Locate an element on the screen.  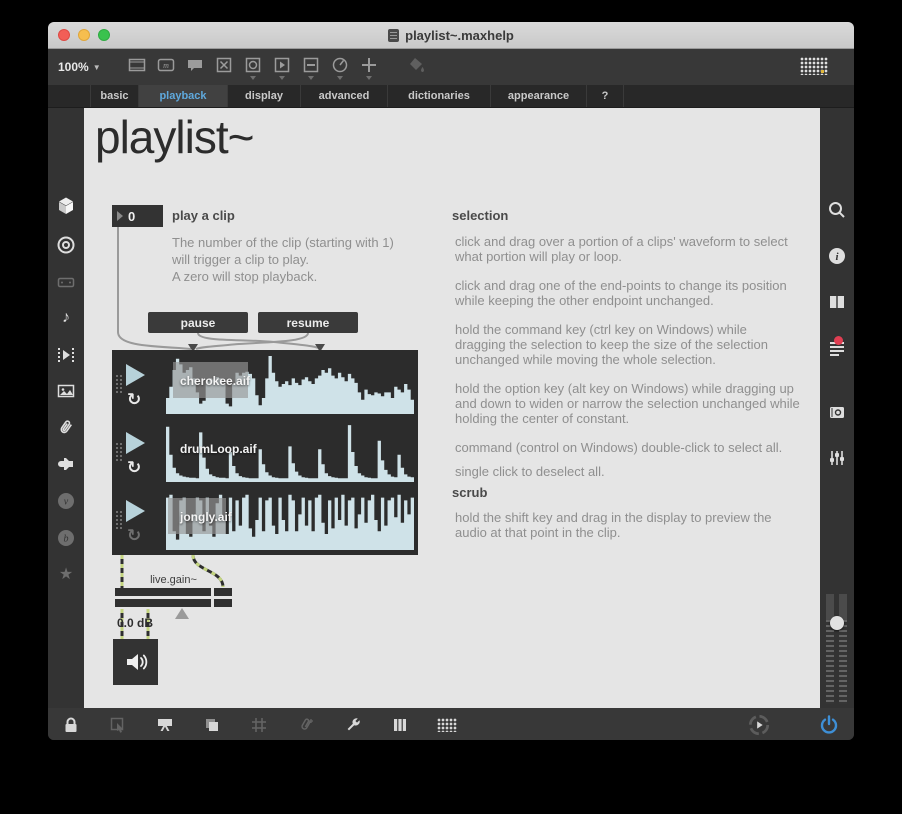
key-matrix-icon is located at coordinates (447, 725).